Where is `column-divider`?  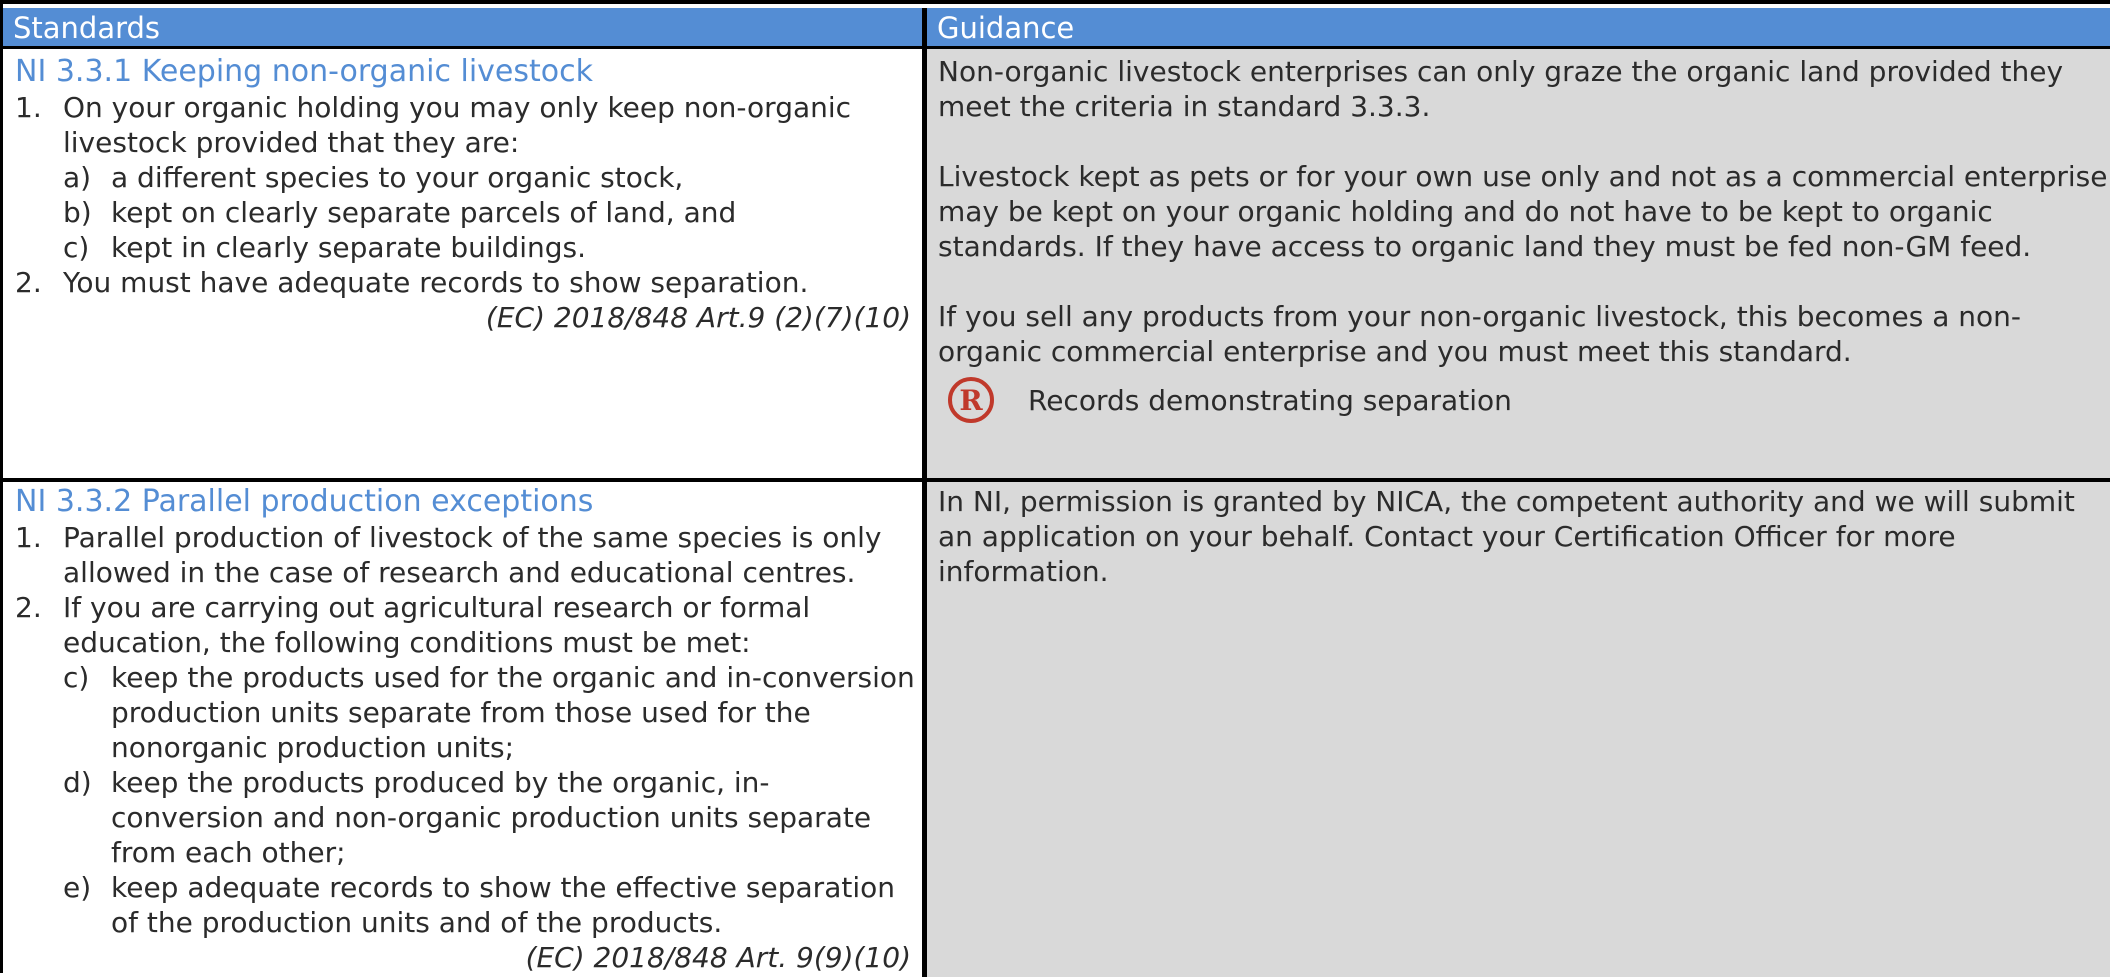
column-divider is located at coordinates (924, 492).